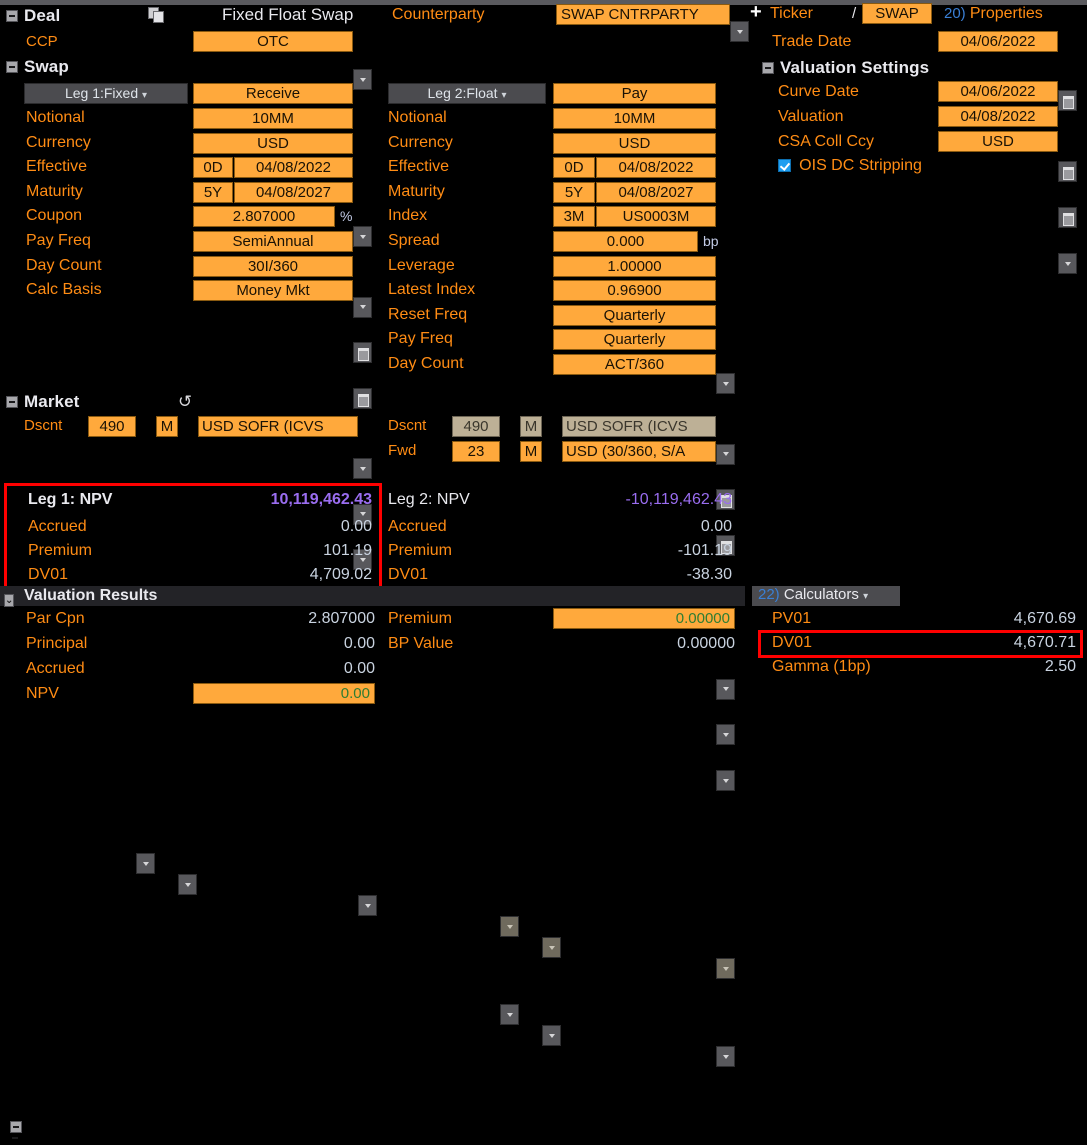  Describe the element at coordinates (33, 16) in the screenshot. I see `deal-section-header: Deal` at that location.